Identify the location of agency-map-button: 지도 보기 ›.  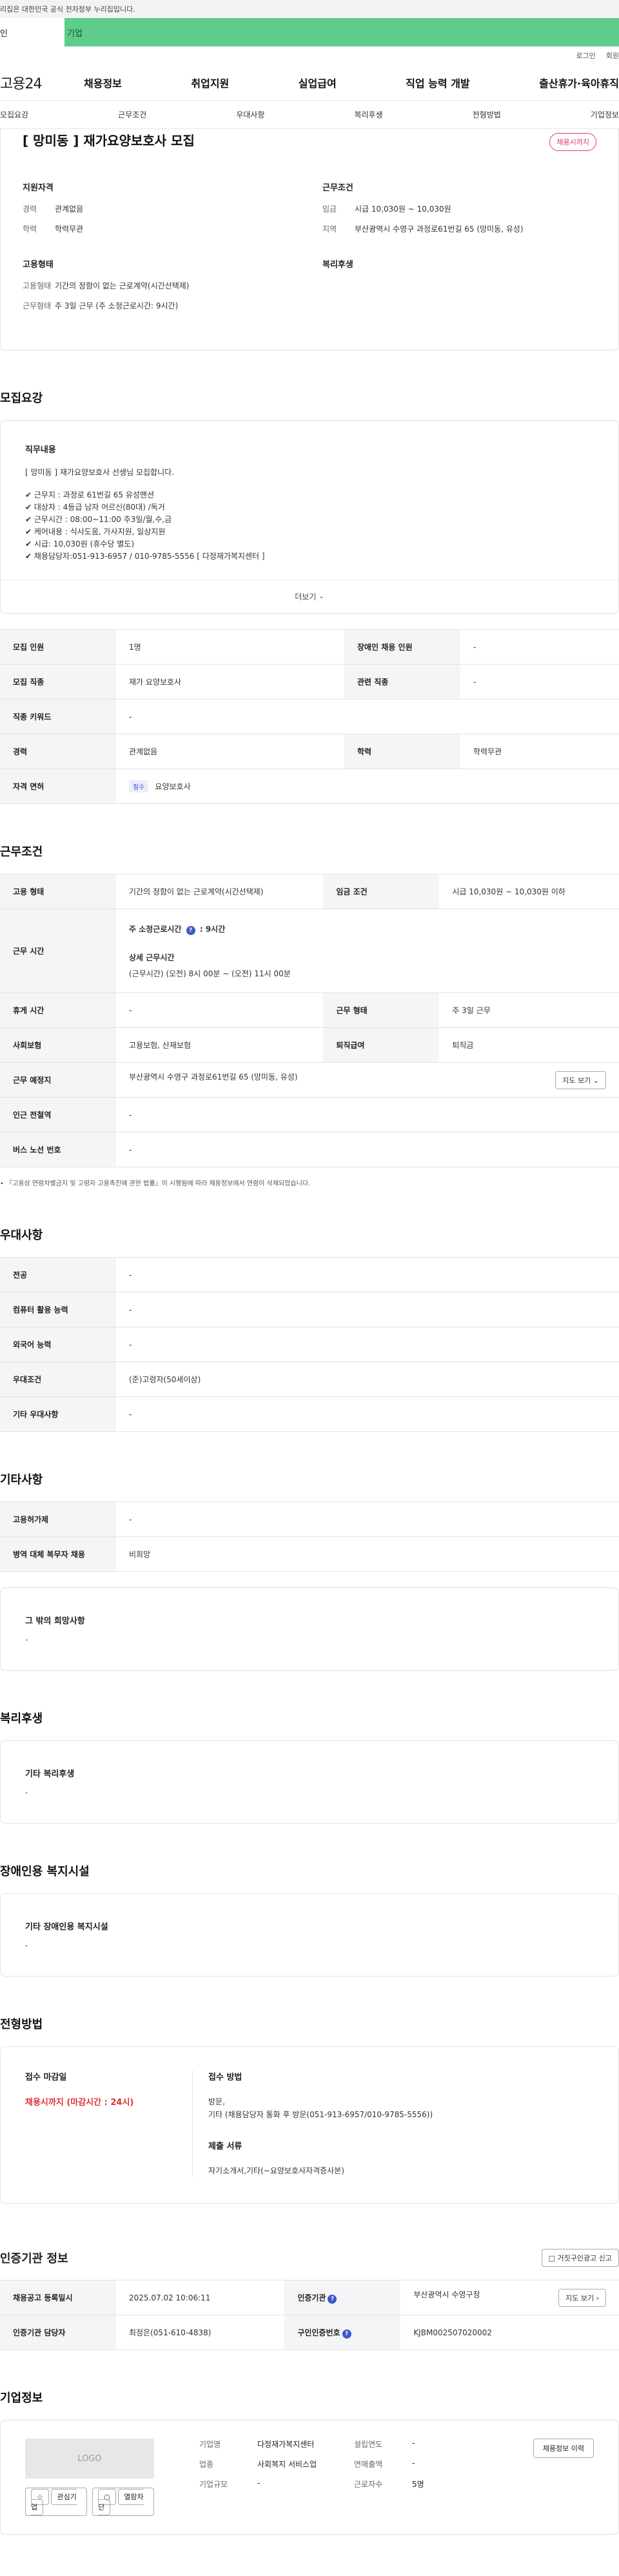
(582, 2297).